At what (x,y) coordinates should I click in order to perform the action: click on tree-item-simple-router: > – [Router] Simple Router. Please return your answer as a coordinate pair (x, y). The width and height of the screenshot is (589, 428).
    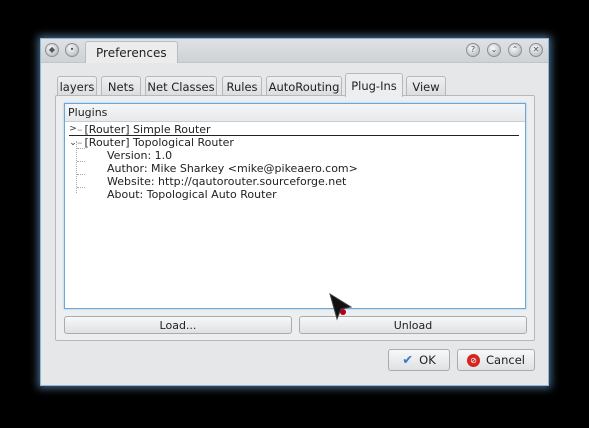
    Looking at the image, I should click on (294, 129).